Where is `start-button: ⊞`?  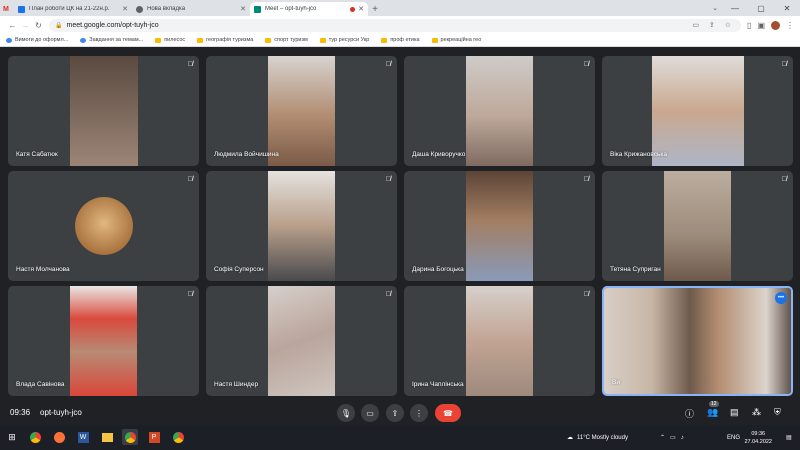
start-button: ⊞ is located at coordinates (12, 437).